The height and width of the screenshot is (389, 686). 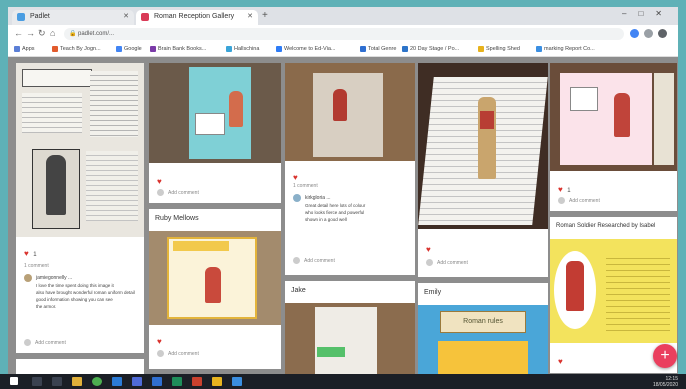 I want to click on chrome-icon, so click(x=97, y=381).